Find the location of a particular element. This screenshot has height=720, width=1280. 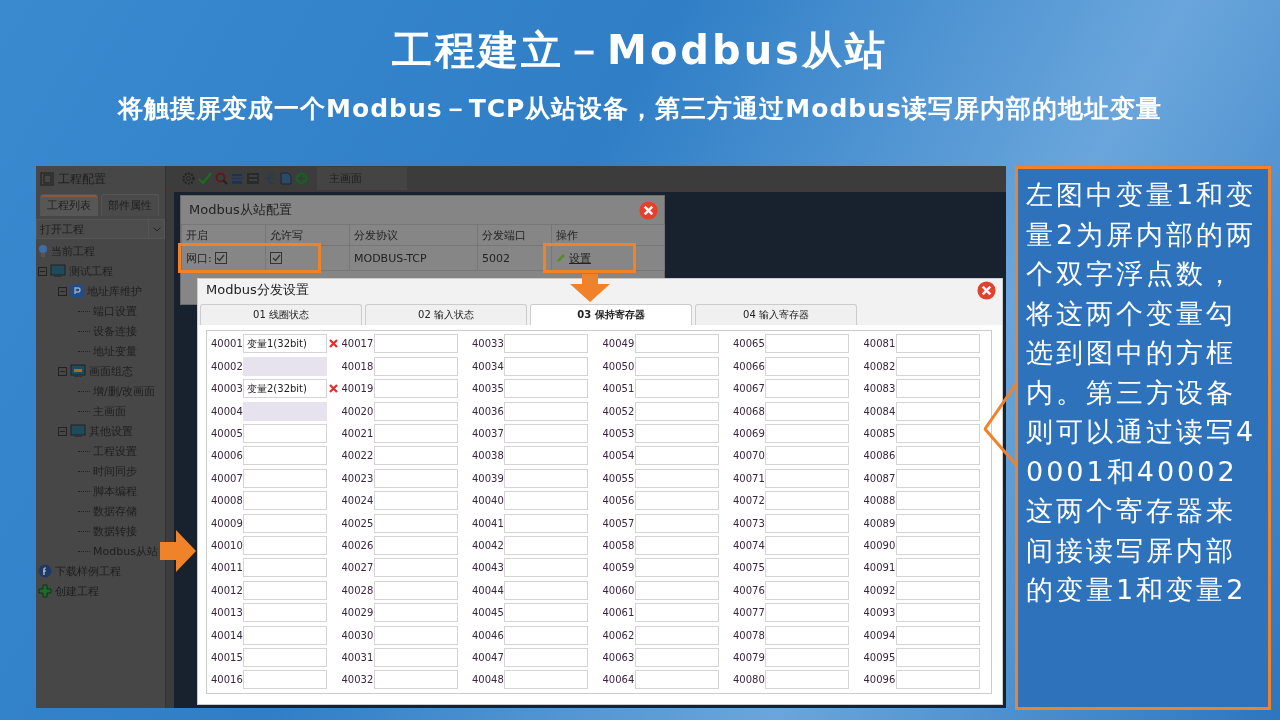

input-field: 变量1(32bit) is located at coordinates (285, 344).